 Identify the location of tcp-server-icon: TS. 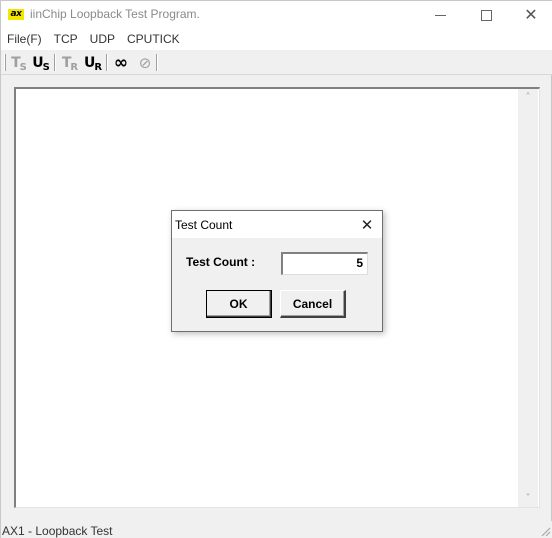
(19, 63).